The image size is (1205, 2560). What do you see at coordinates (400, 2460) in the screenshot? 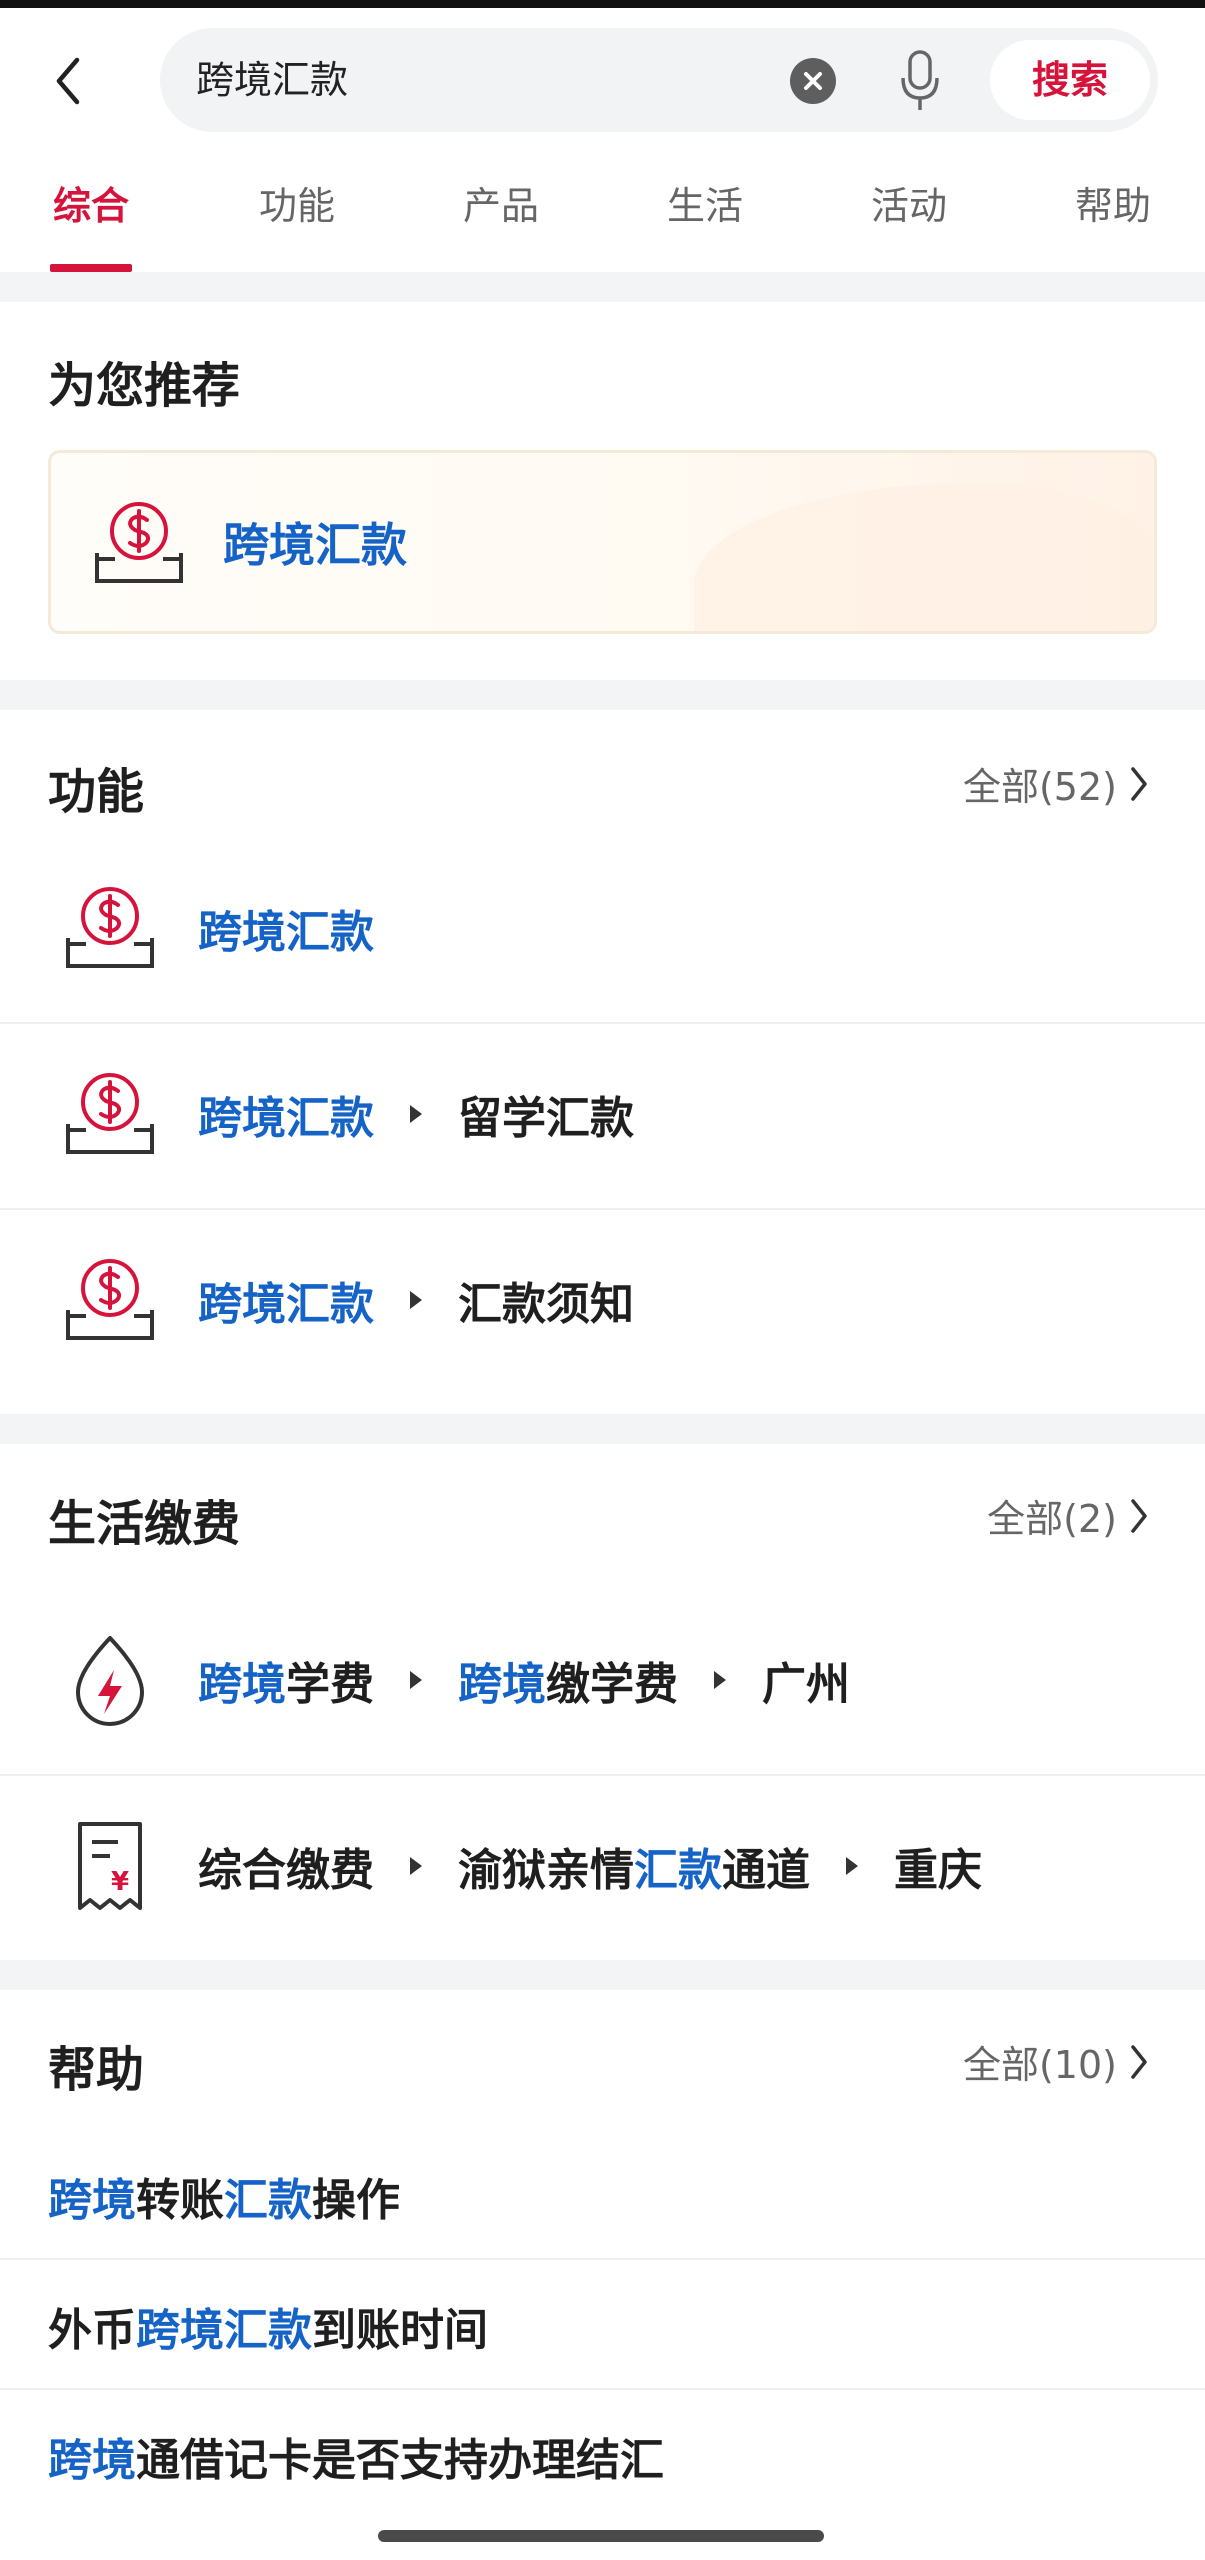
I see `help-text-segment: 通借记卡是否支持办理结汇` at bounding box center [400, 2460].